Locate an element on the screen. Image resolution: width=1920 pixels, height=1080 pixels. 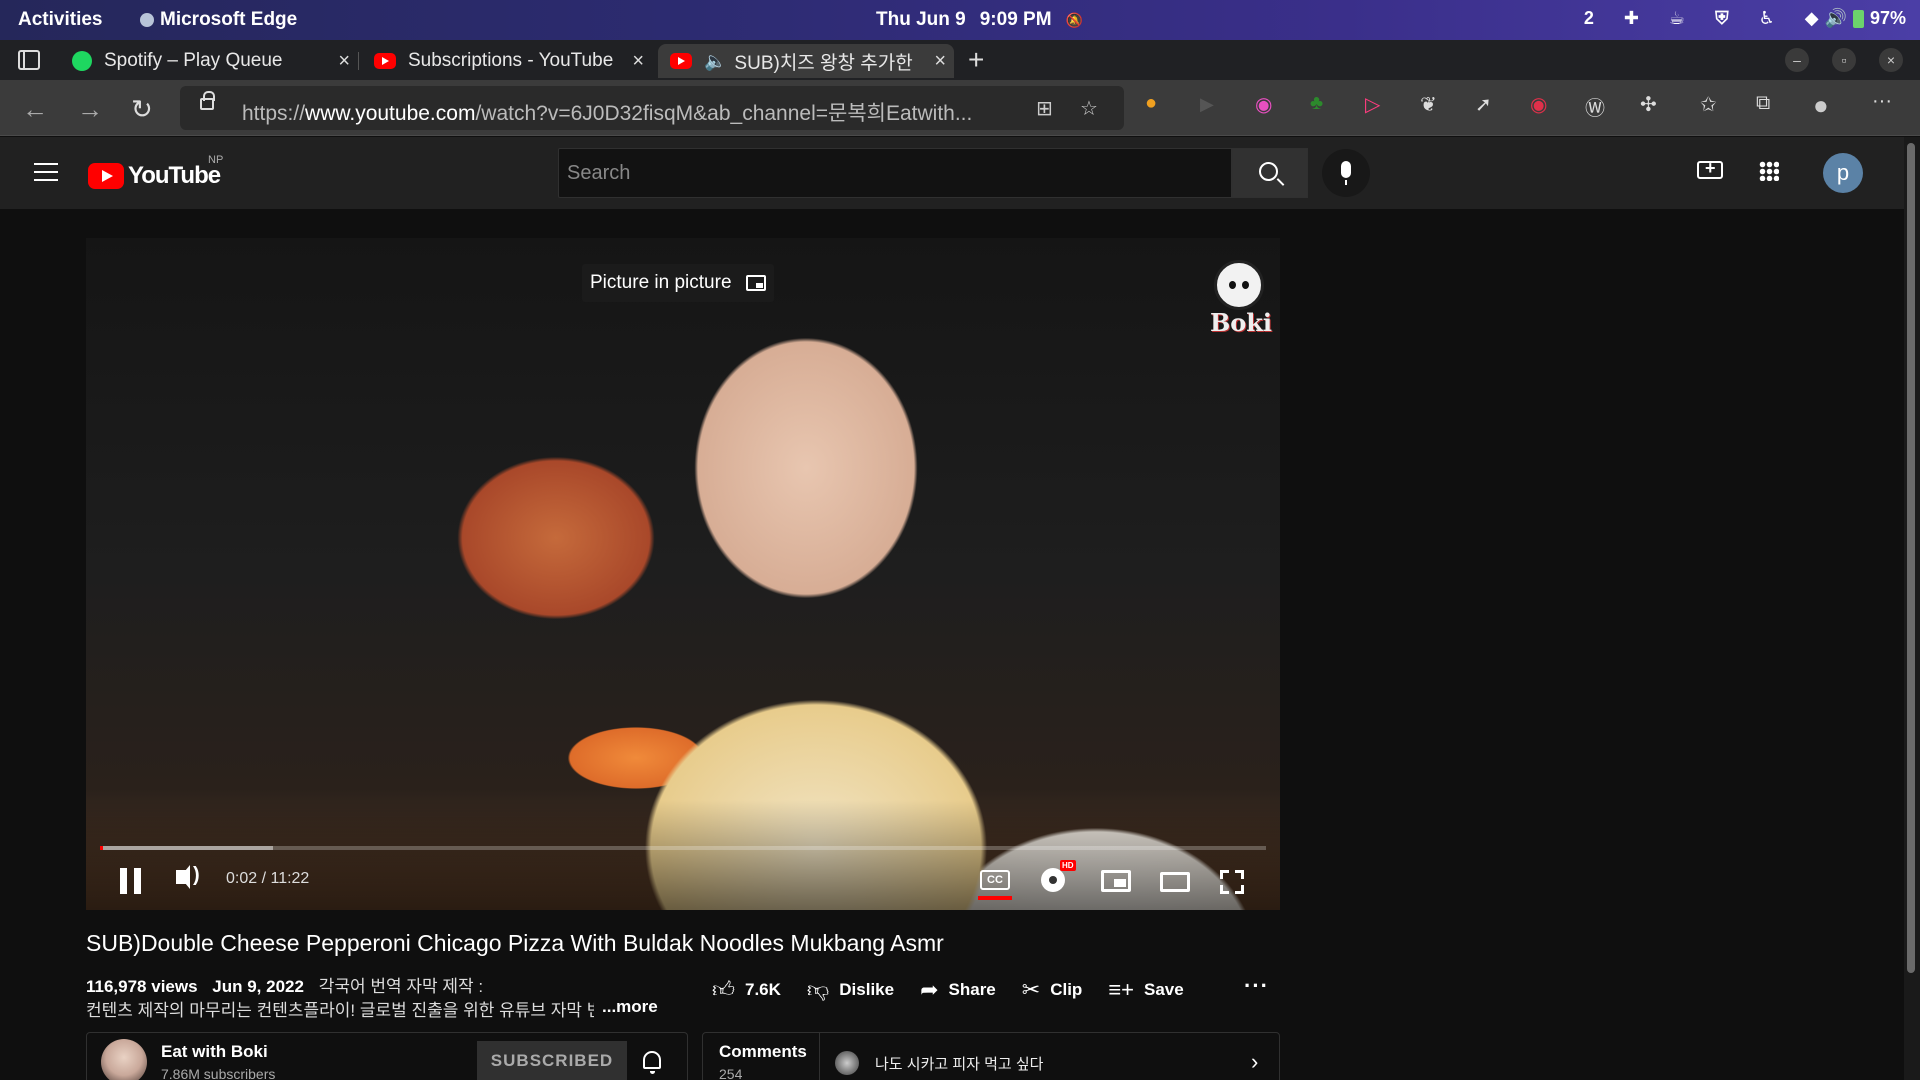
extension-honey-icon: ● is located at coordinates (1151, 103).